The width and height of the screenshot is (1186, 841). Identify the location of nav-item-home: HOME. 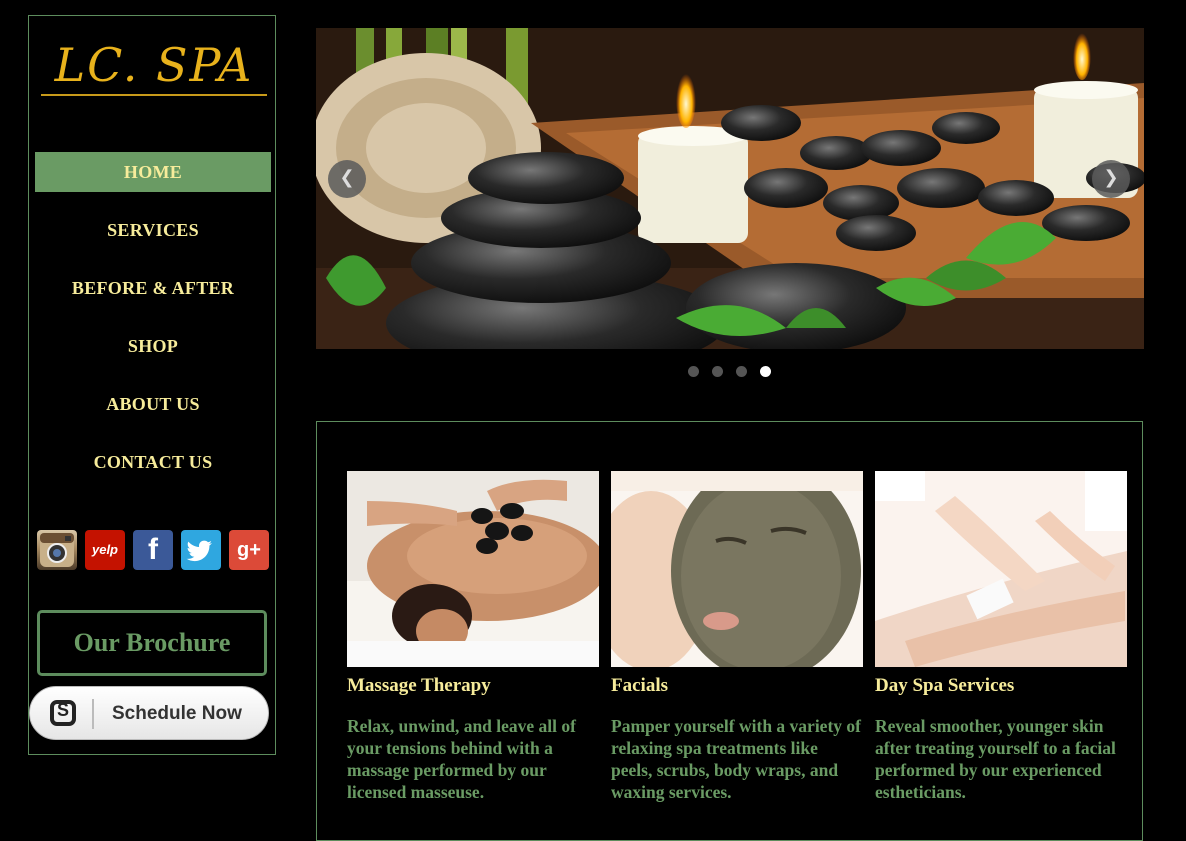
(153, 172).